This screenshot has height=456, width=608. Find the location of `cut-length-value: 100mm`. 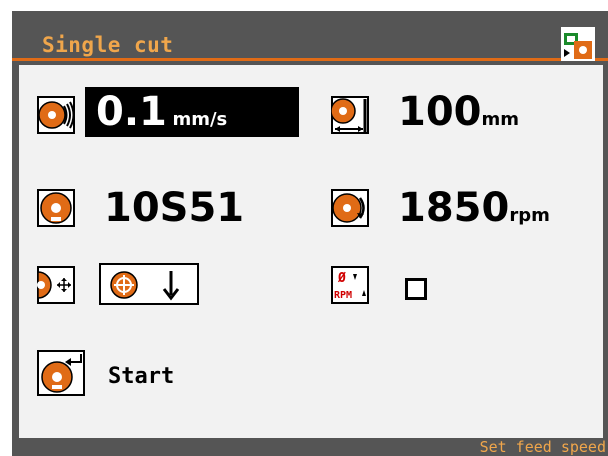

cut-length-value: 100mm is located at coordinates (458, 112).